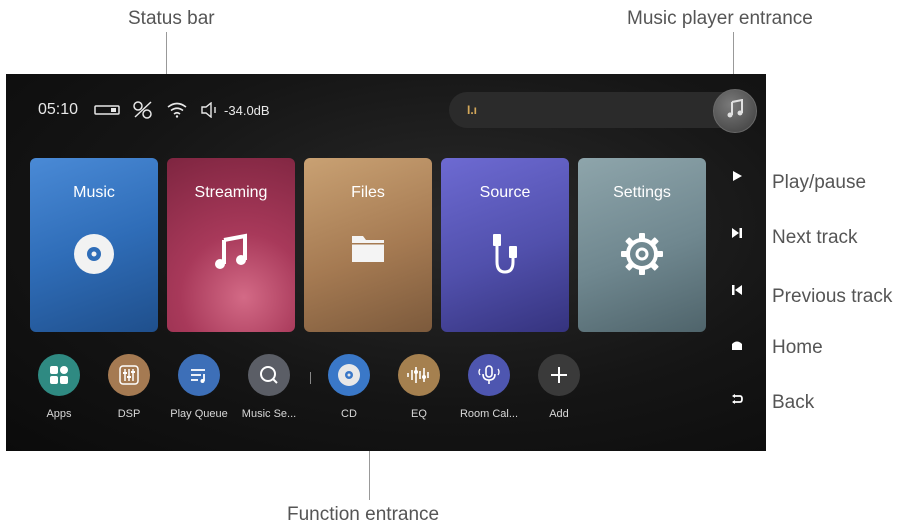 The height and width of the screenshot is (528, 919). What do you see at coordinates (363, 514) in the screenshot?
I see `callout-function-entrance: Function entrance` at bounding box center [363, 514].